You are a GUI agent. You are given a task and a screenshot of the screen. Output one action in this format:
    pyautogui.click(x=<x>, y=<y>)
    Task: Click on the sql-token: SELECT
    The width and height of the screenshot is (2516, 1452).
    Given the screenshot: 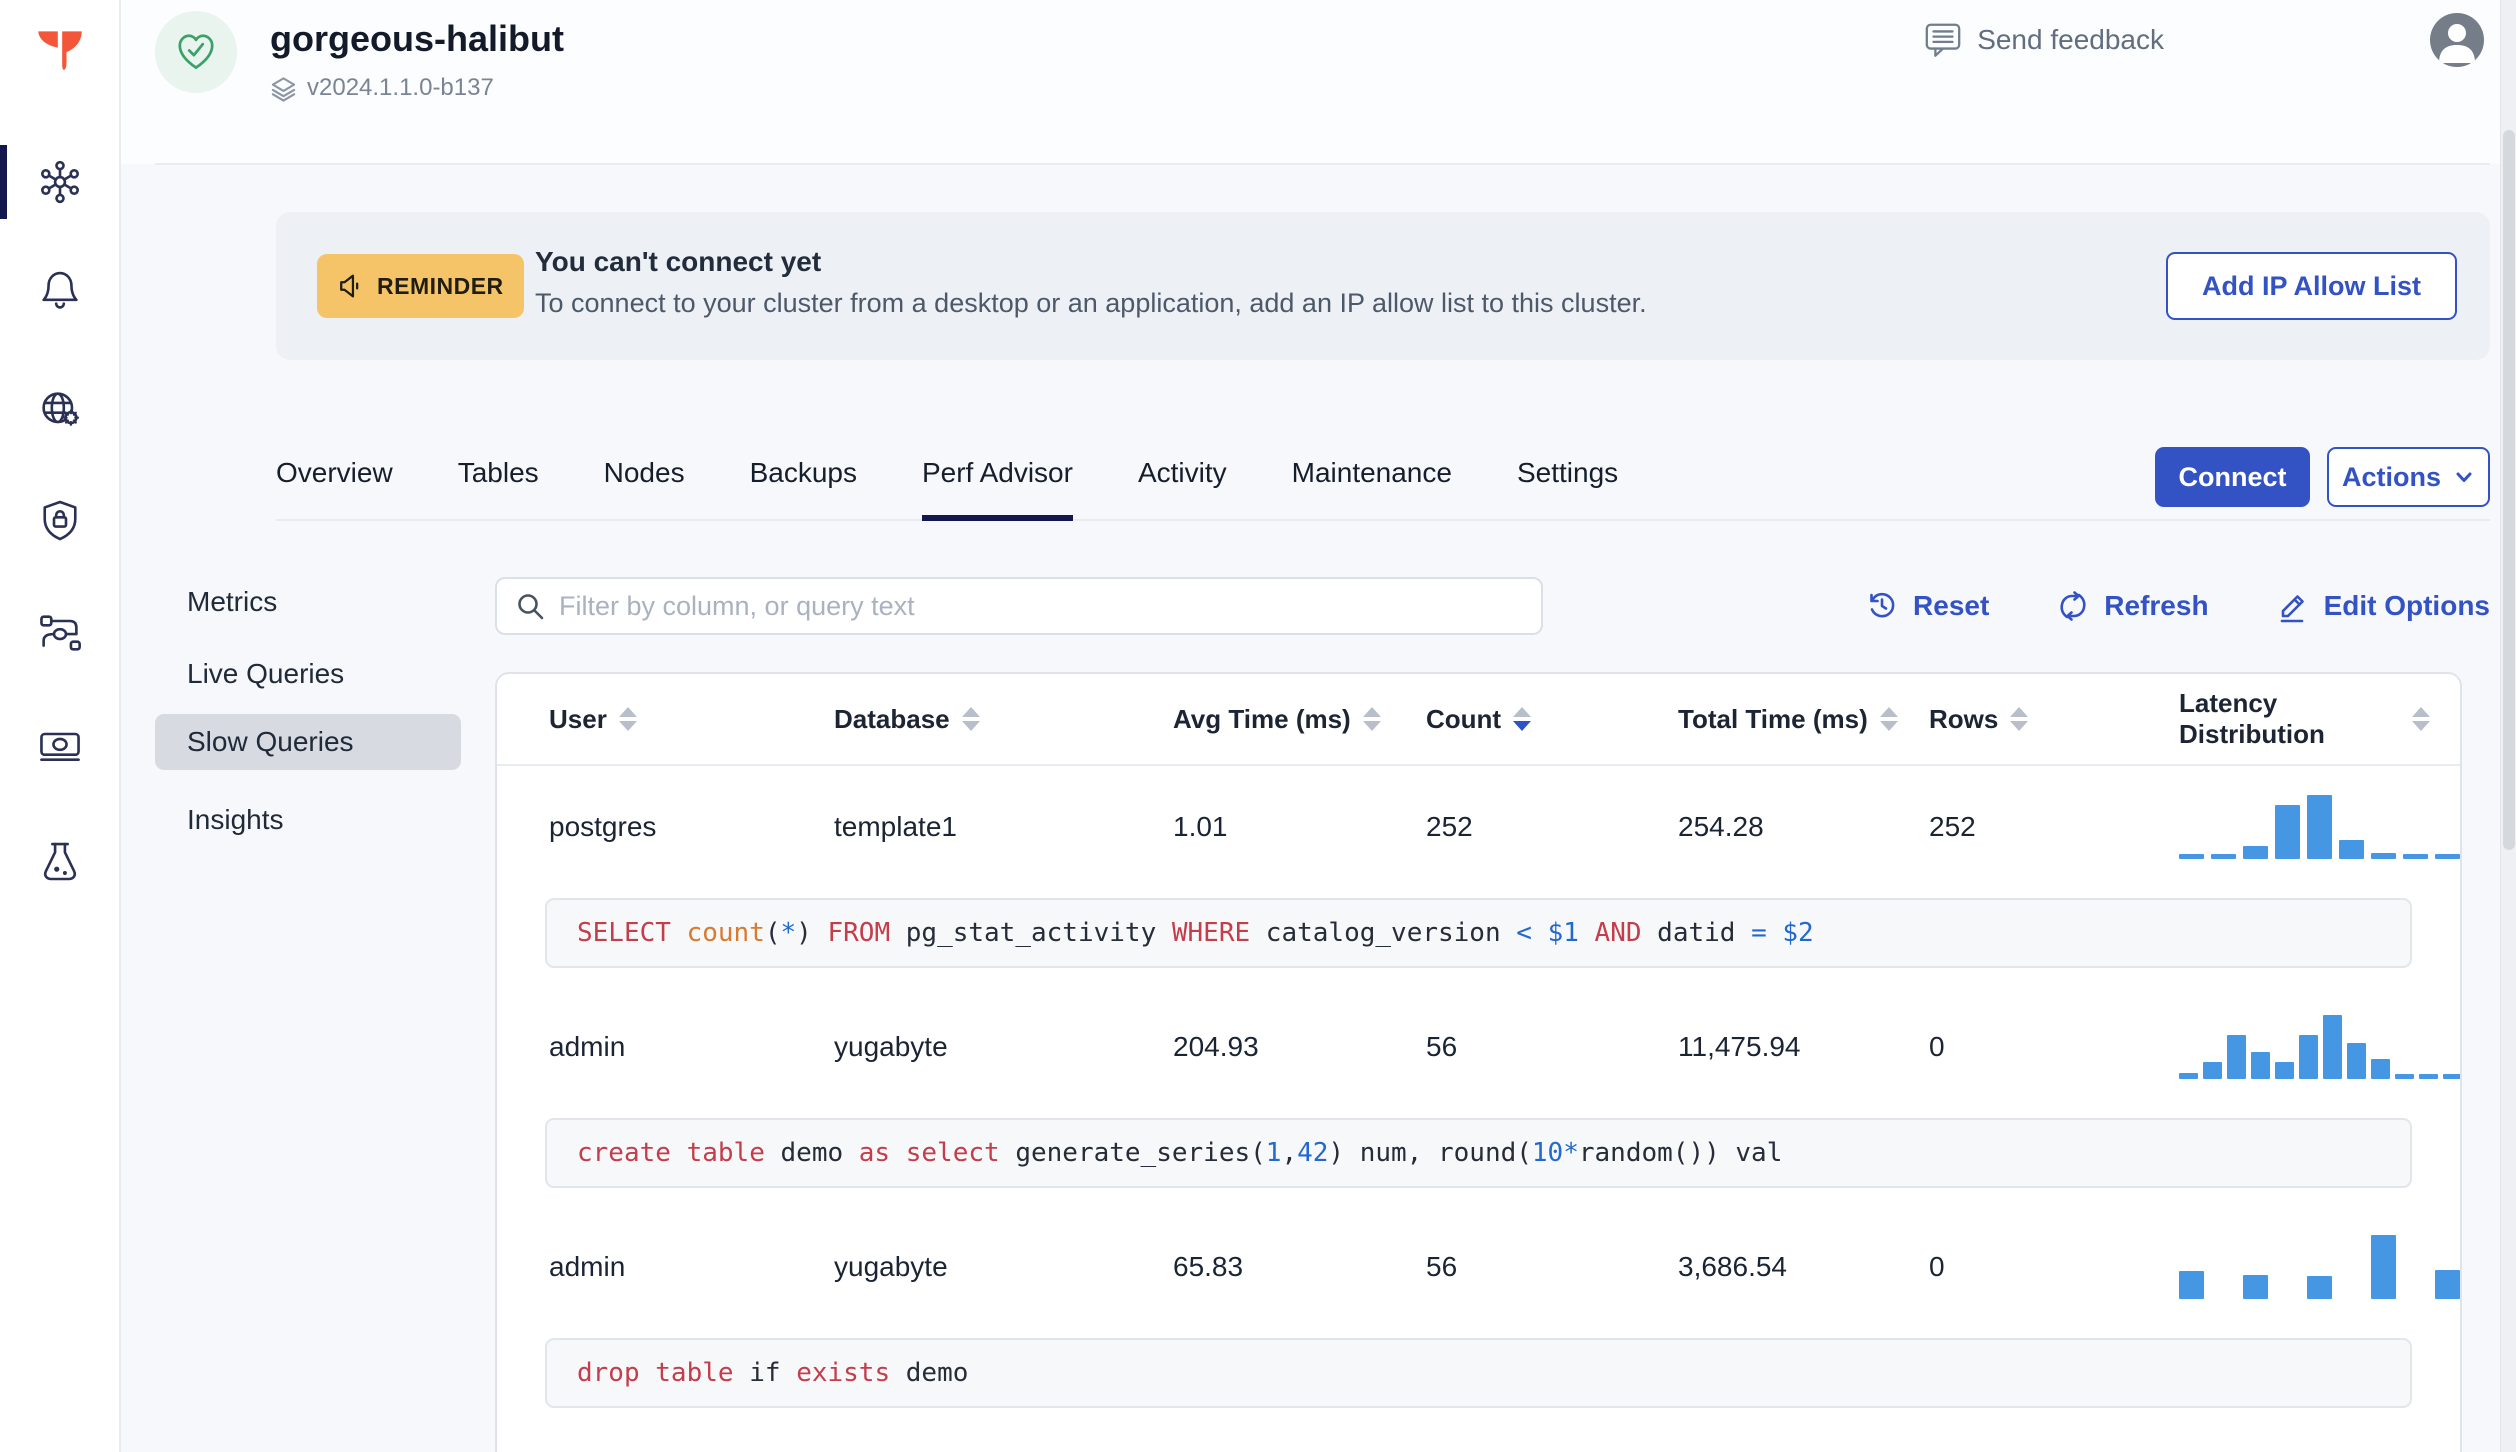 What is the action you would take?
    pyautogui.click(x=624, y=933)
    